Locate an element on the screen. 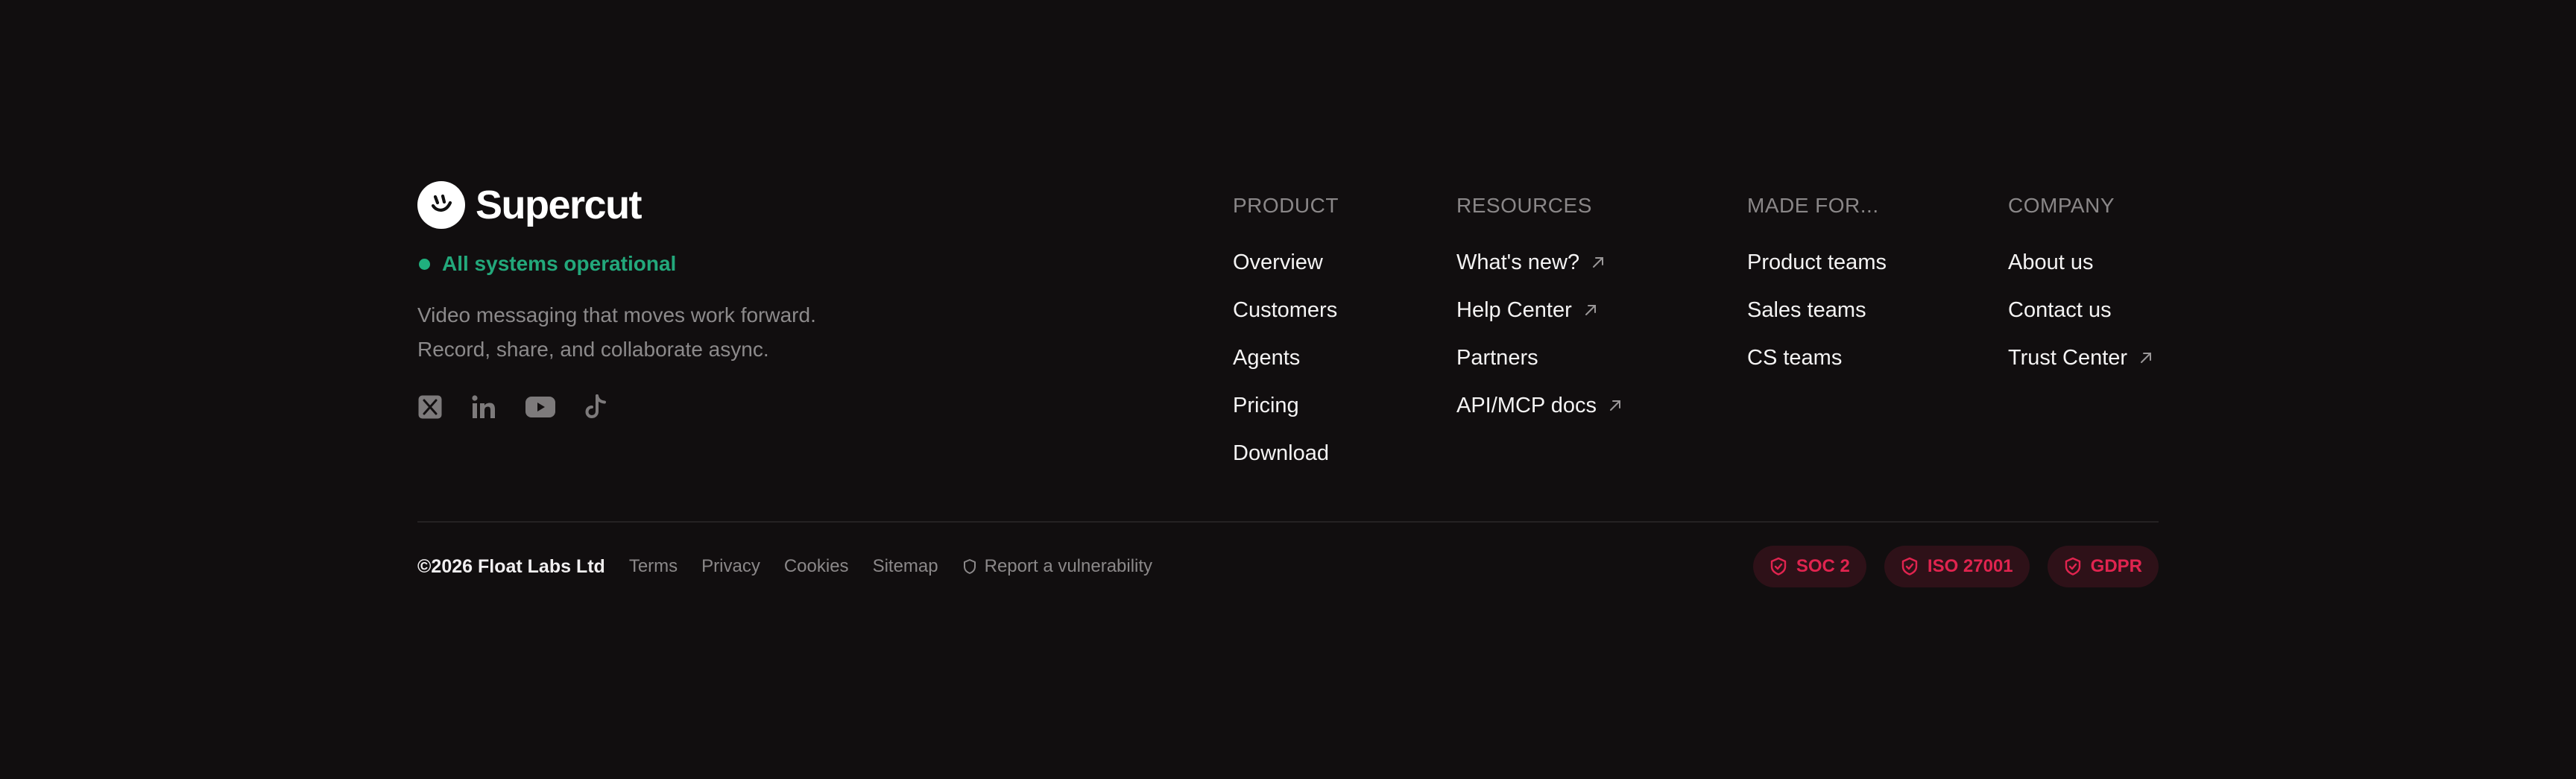  report-vulnerability-link: Report a vulnerability is located at coordinates (1057, 567).